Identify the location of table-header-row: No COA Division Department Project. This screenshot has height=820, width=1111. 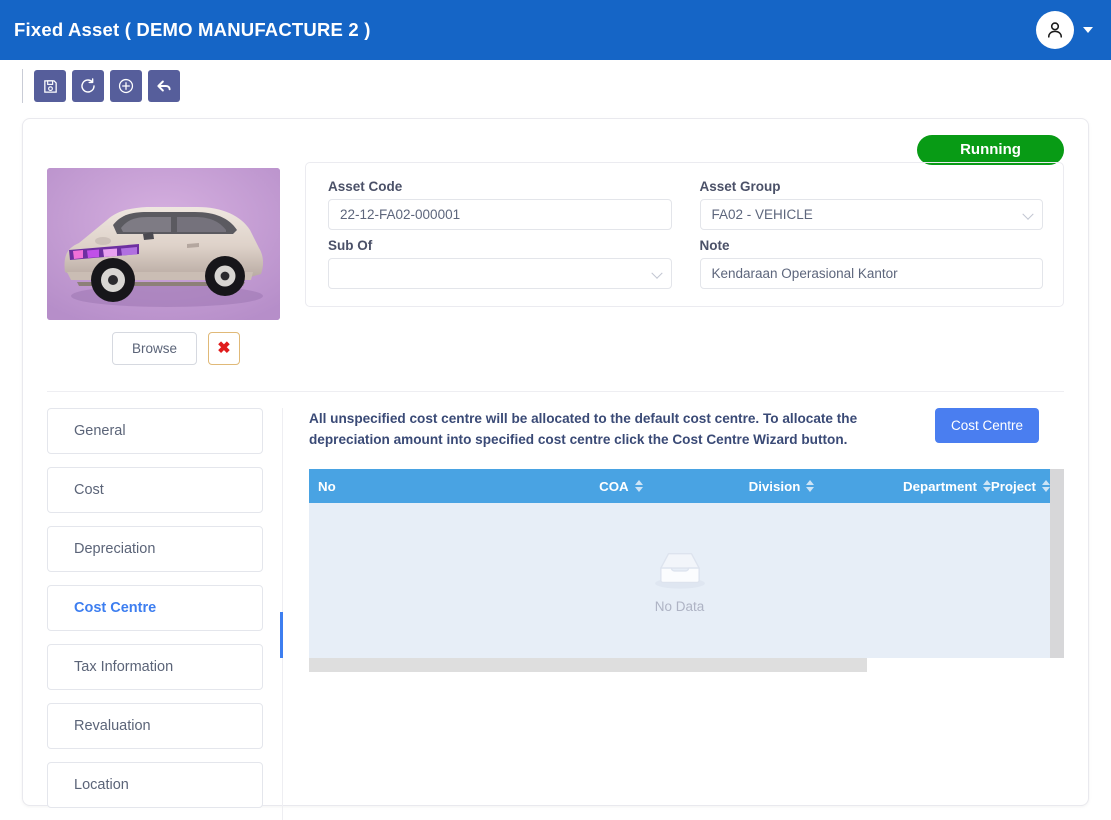
(686, 486).